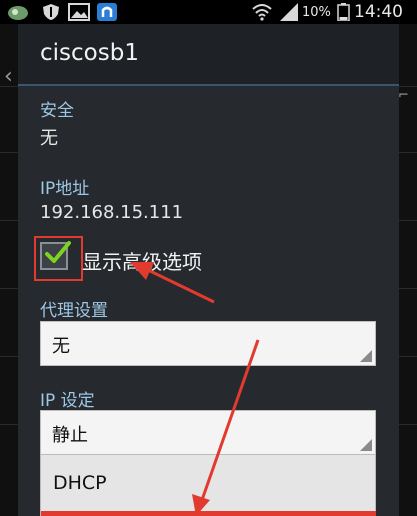  I want to click on background-item-fragment: ⌐, so click(403, 95).